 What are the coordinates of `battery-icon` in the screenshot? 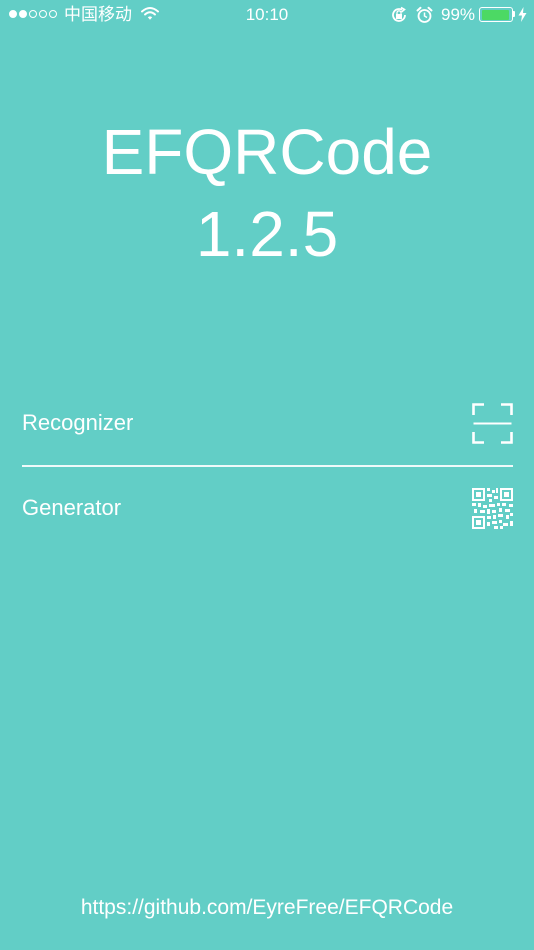 It's located at (496, 14).